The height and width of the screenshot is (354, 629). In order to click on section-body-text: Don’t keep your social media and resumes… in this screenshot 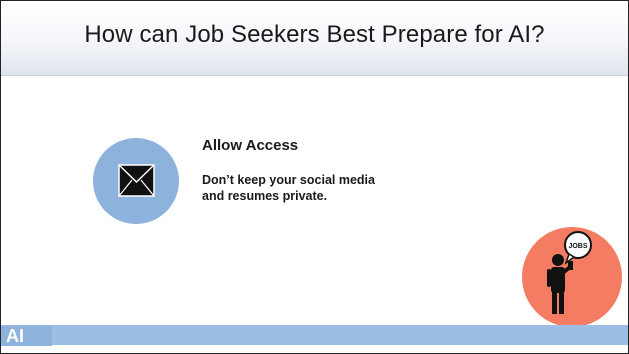, I will do `click(288, 188)`.